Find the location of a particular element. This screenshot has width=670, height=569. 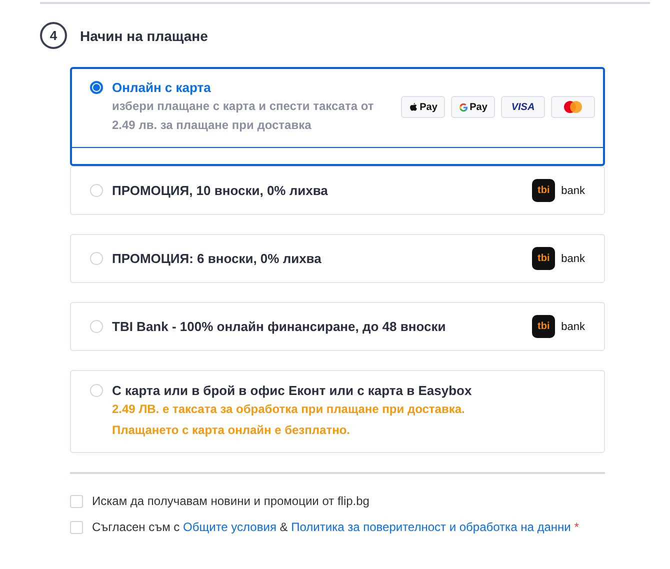

privacy-link: Политика за поверителност и обработка на данни is located at coordinates (431, 527).